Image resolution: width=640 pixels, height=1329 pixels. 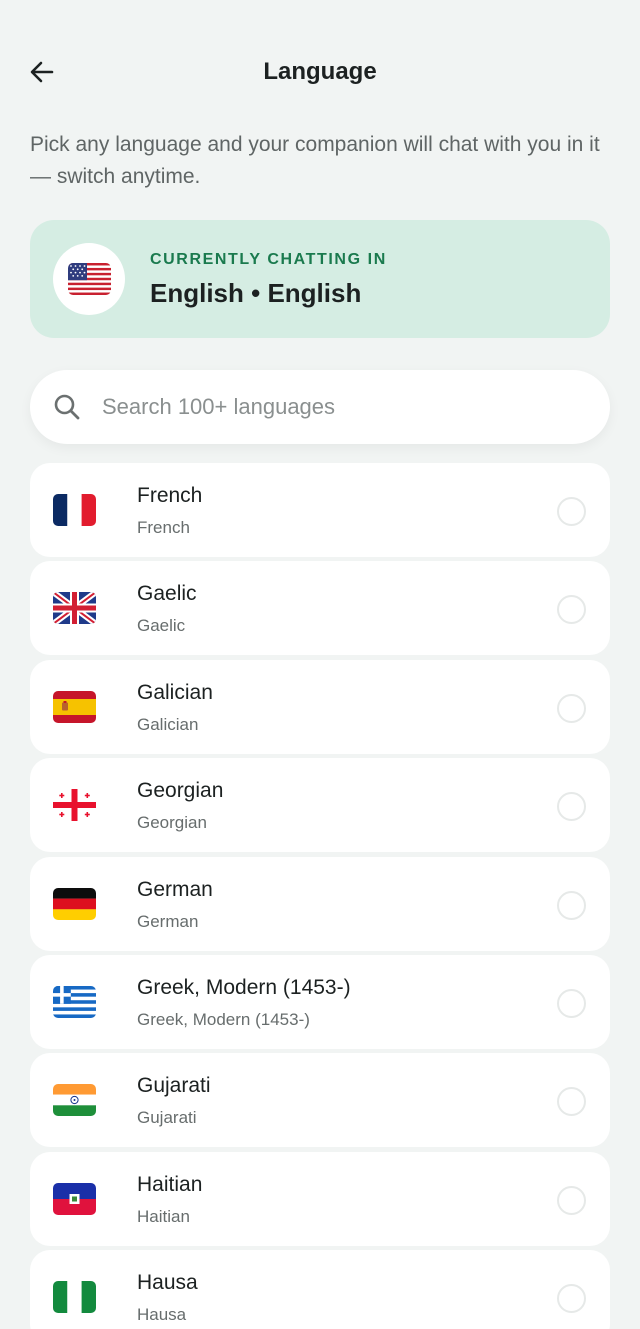 What do you see at coordinates (167, 1118) in the screenshot?
I see `language-native-name: Gujarati` at bounding box center [167, 1118].